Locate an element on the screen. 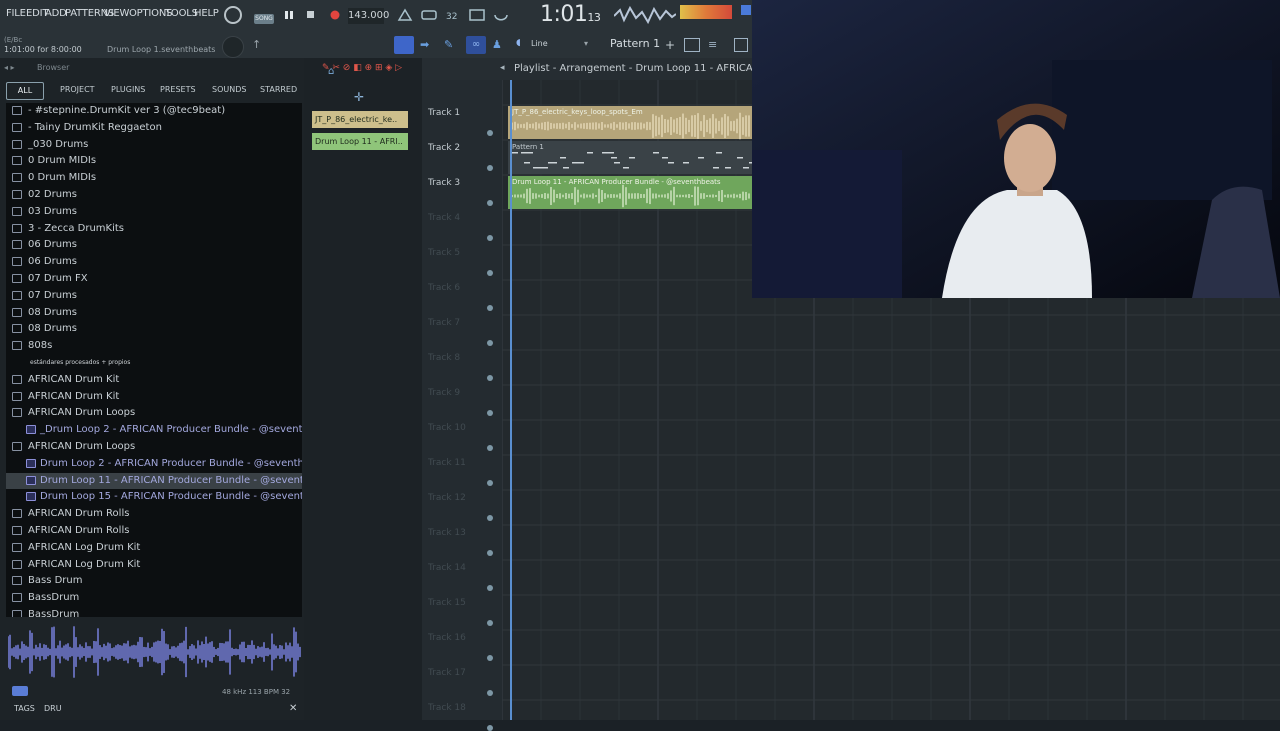  track-label: Track 3 is located at coordinates (444, 183).